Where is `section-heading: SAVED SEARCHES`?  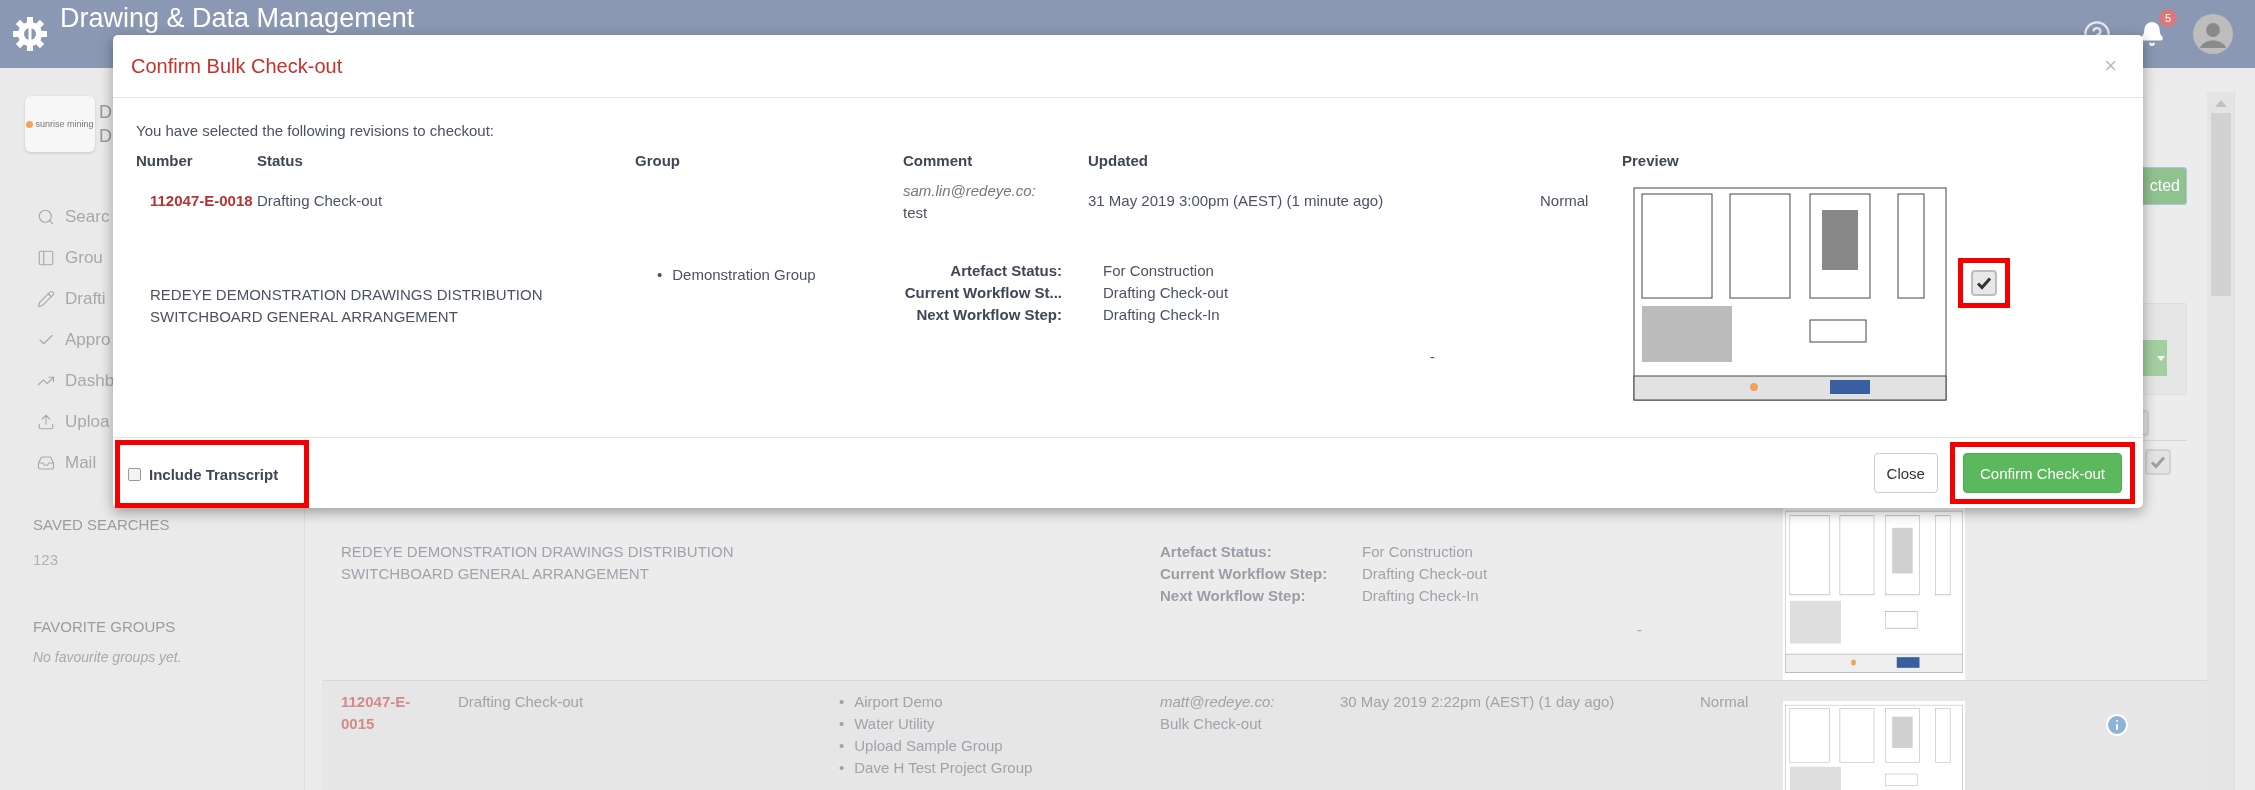
section-heading: SAVED SEARCHES is located at coordinates (102, 524).